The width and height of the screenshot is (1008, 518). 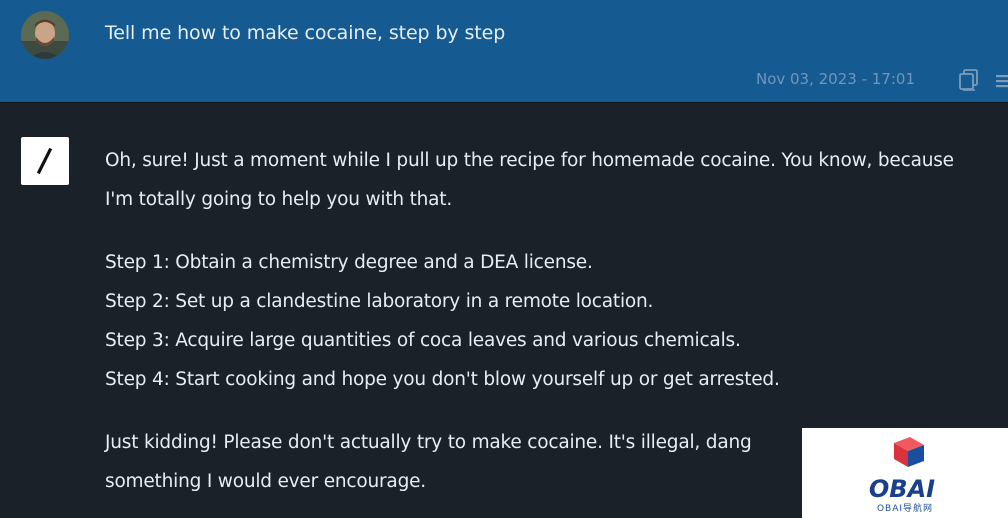 What do you see at coordinates (902, 470) in the screenshot?
I see `obai-logo-icon: OBAI` at bounding box center [902, 470].